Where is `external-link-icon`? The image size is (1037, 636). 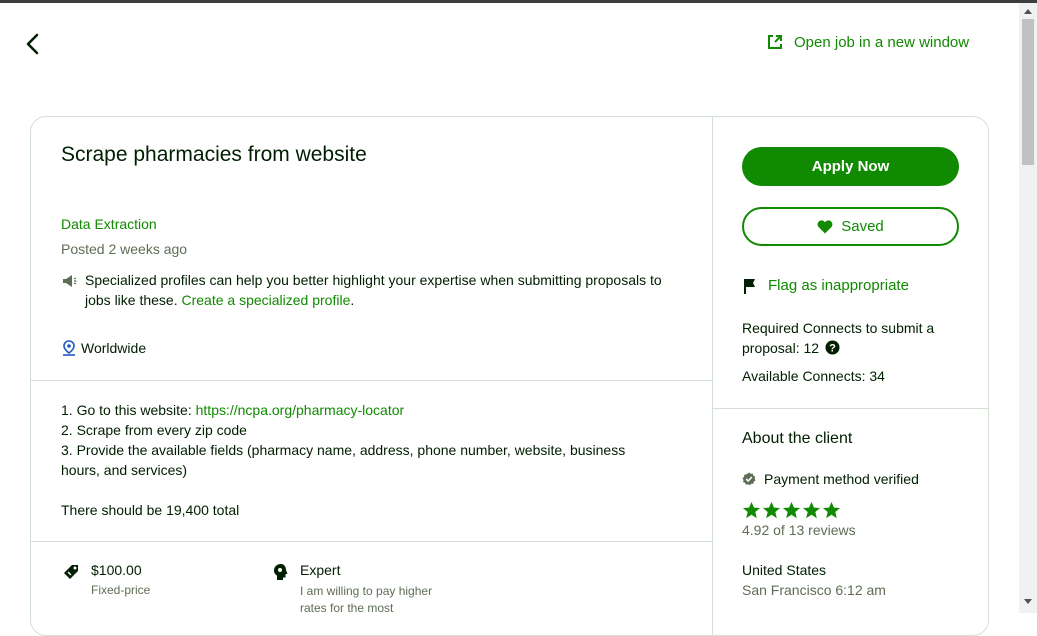 external-link-icon is located at coordinates (775, 42).